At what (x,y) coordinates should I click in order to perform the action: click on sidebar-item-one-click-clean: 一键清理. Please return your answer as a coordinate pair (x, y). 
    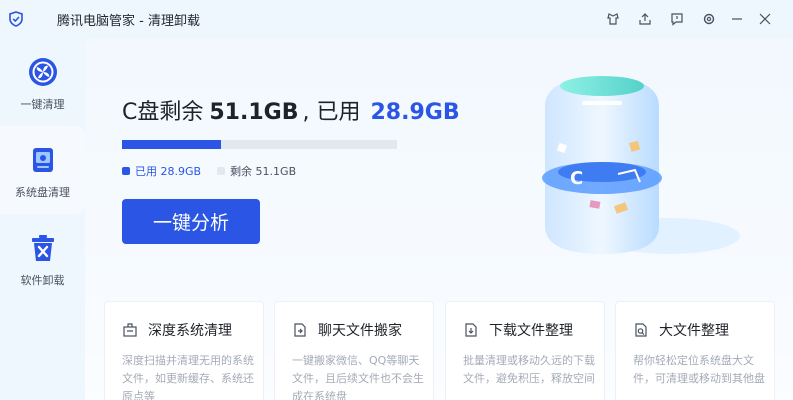
    Looking at the image, I should click on (42, 82).